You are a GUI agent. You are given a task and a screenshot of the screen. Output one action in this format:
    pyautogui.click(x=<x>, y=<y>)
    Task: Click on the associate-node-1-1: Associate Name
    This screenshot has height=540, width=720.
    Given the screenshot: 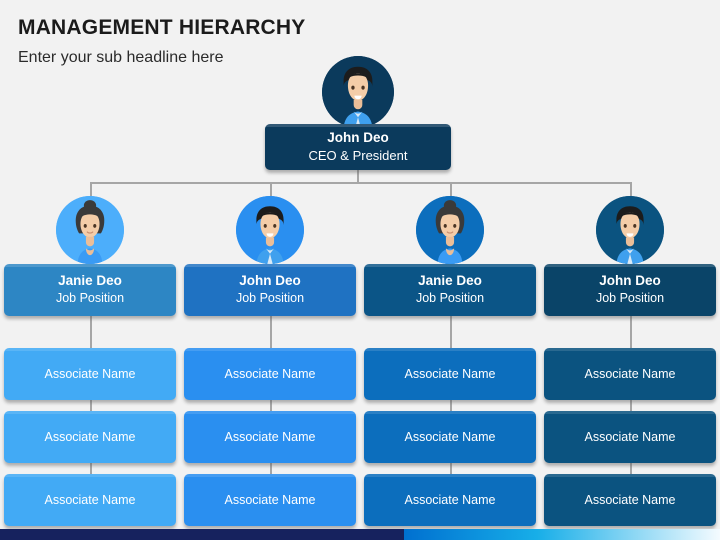 What is the action you would take?
    pyautogui.click(x=90, y=374)
    